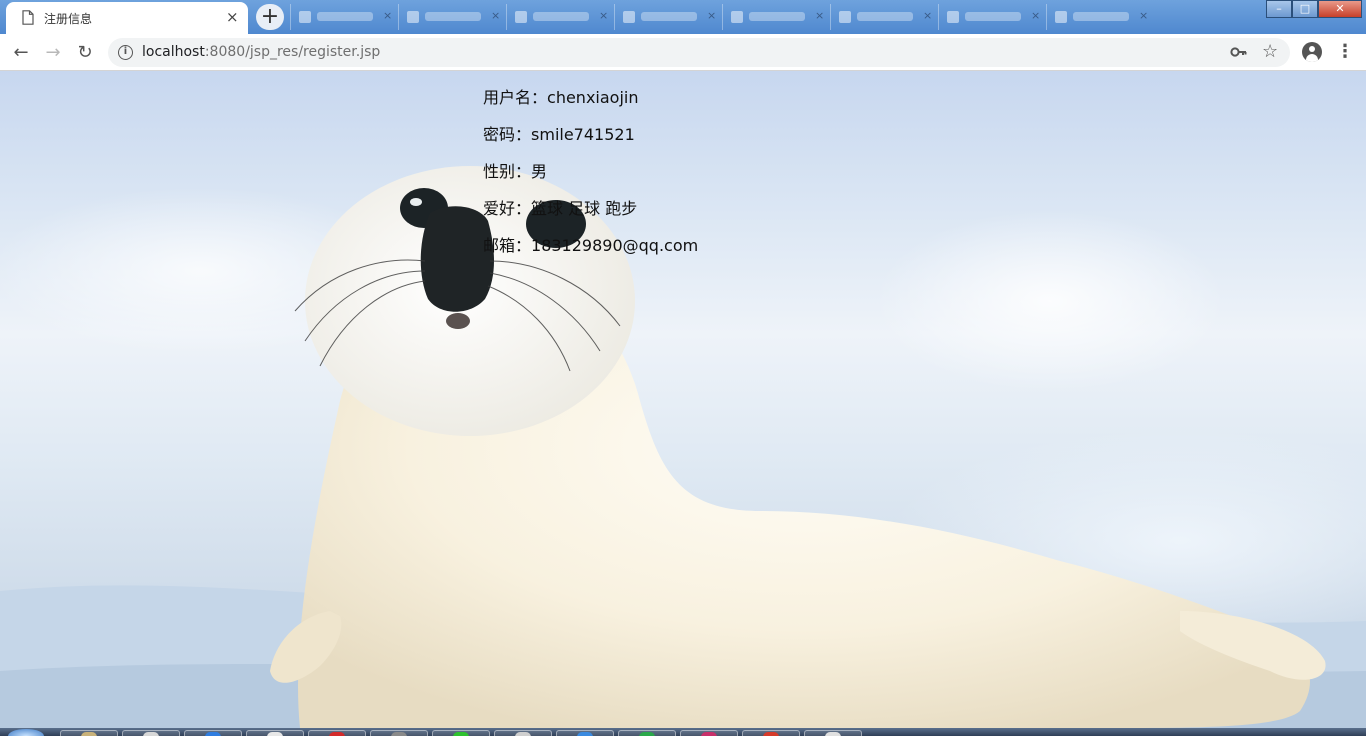  What do you see at coordinates (1312, 52) in the screenshot?
I see `account-icon` at bounding box center [1312, 52].